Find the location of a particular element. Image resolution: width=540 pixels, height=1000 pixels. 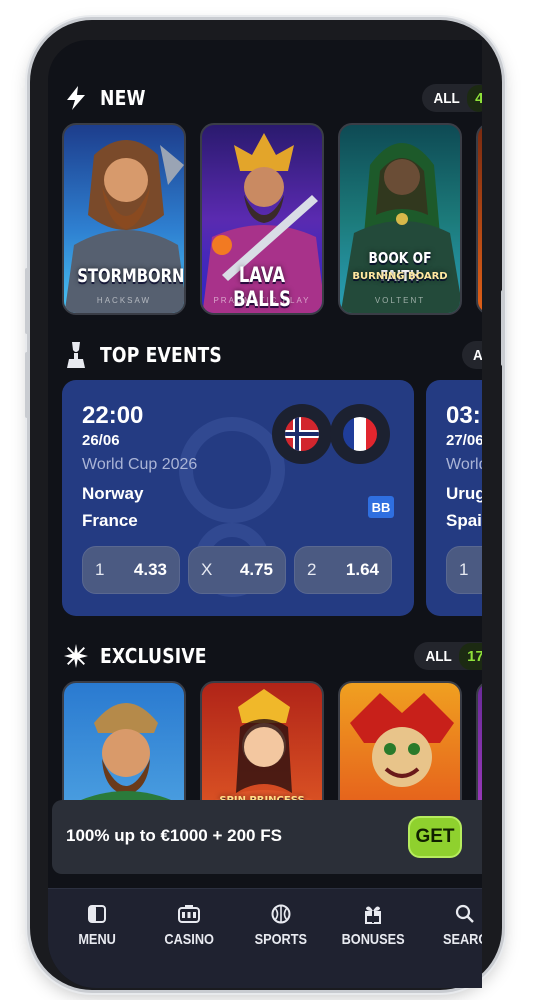

odds-button-home: 1 4.33 is located at coordinates (131, 570).